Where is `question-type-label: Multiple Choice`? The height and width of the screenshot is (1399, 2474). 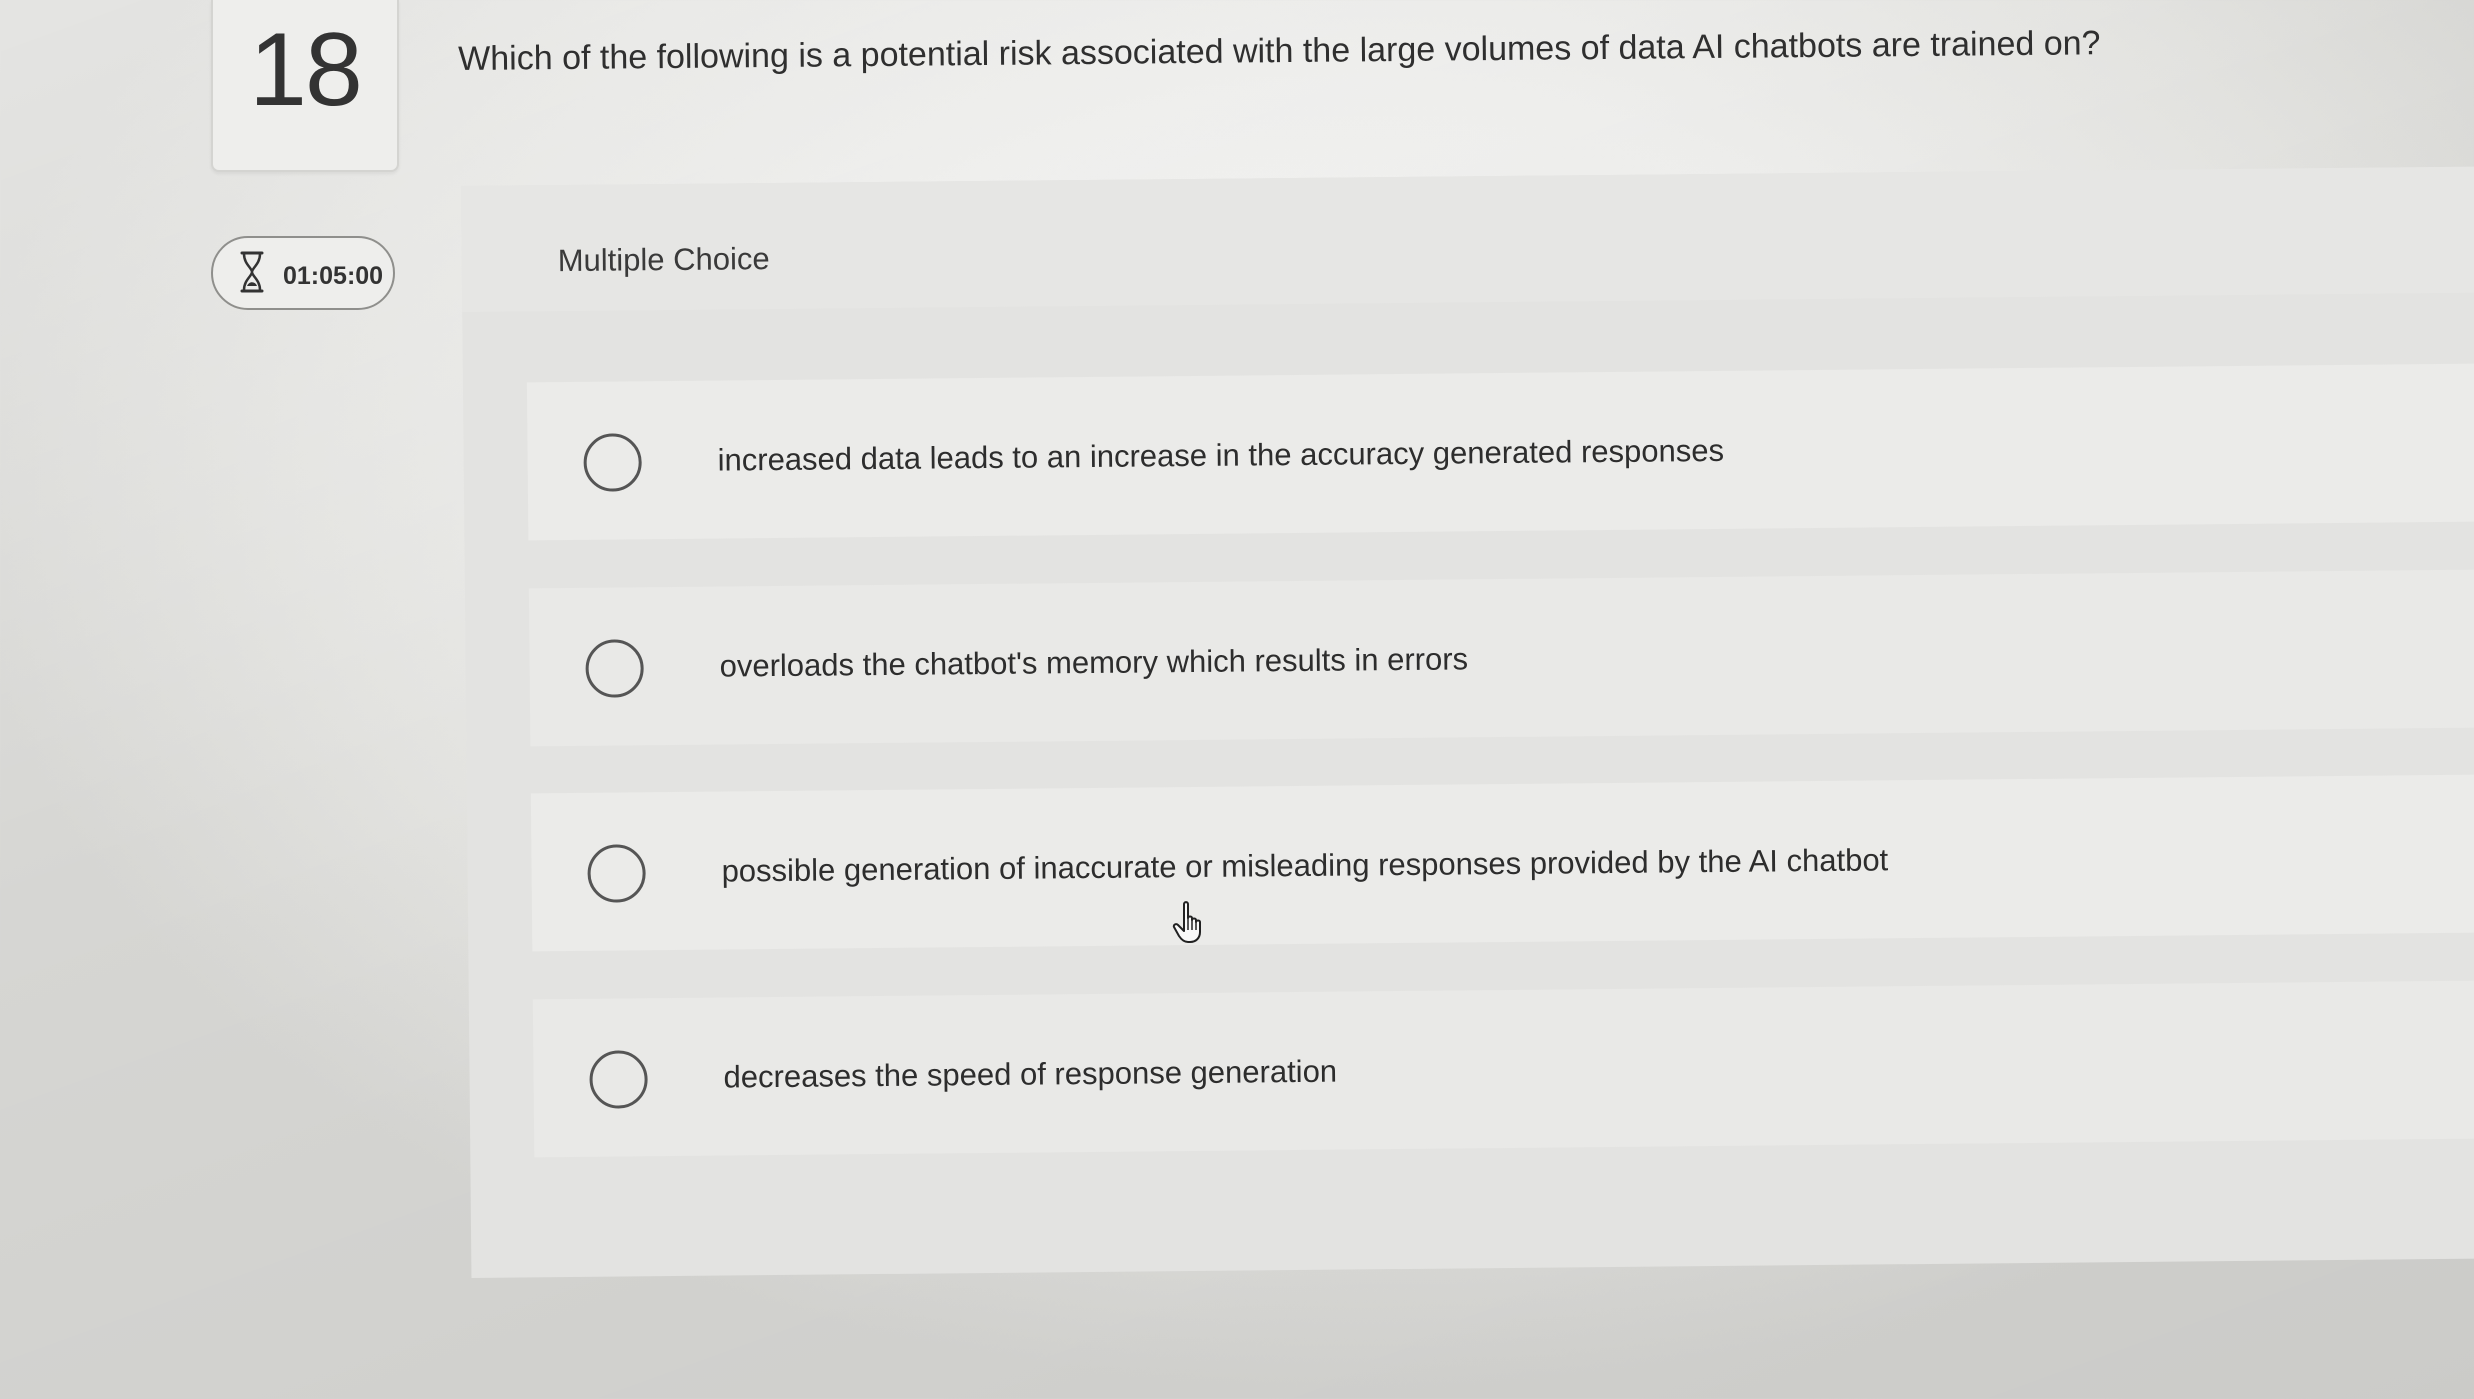
question-type-label: Multiple Choice is located at coordinates (663, 260).